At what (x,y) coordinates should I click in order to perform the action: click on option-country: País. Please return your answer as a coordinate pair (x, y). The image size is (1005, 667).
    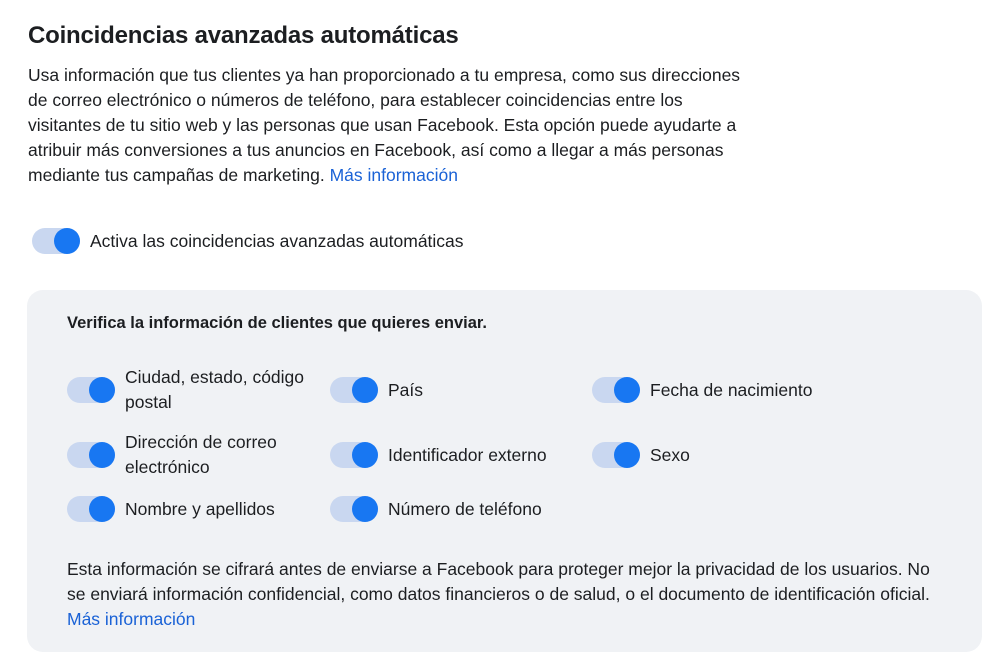
    Looking at the image, I should click on (376, 390).